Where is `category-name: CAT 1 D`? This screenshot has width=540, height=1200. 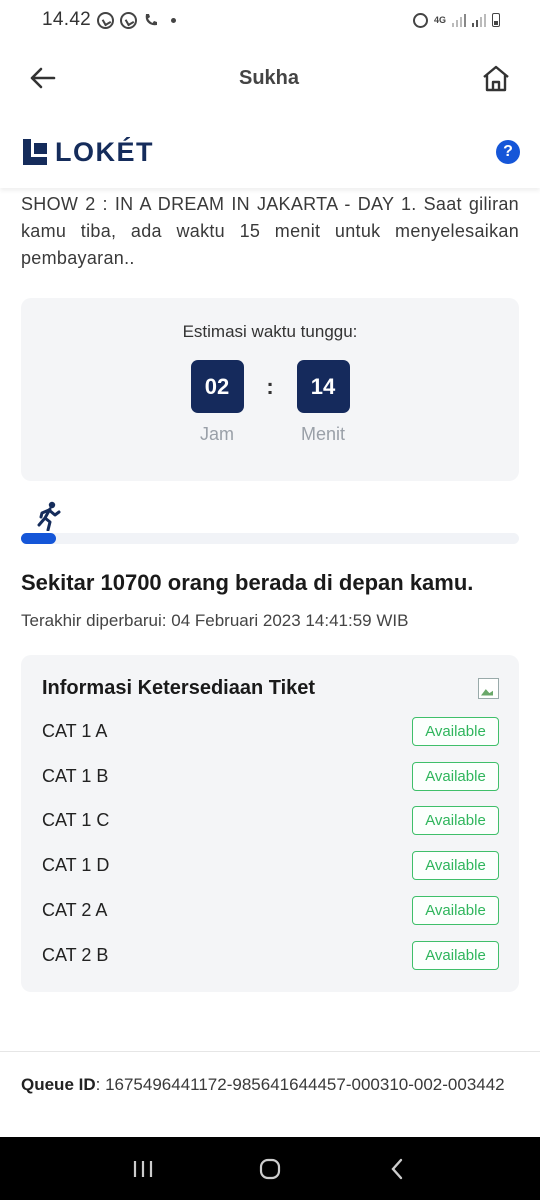
category-name: CAT 1 D is located at coordinates (76, 865).